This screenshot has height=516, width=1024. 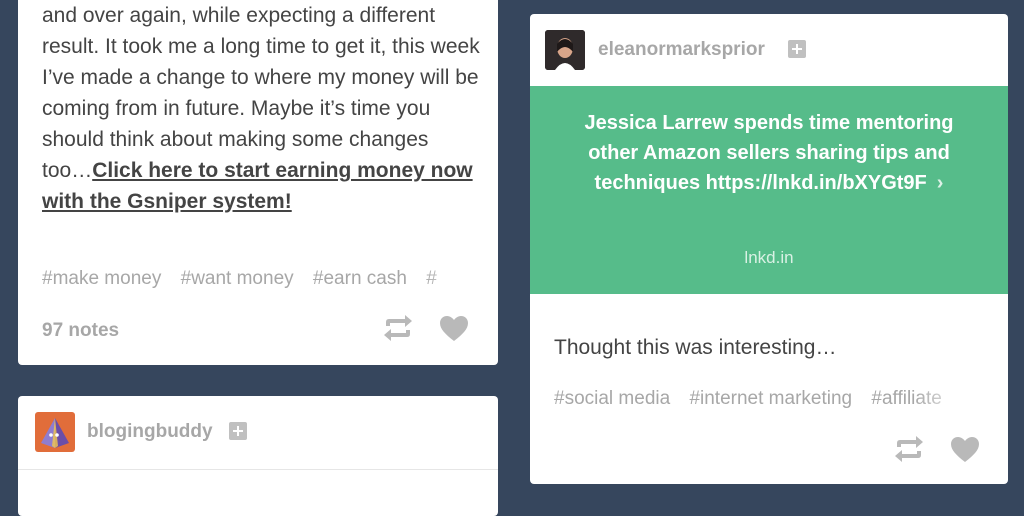 What do you see at coordinates (431, 278) in the screenshot?
I see `tag-truncated: #` at bounding box center [431, 278].